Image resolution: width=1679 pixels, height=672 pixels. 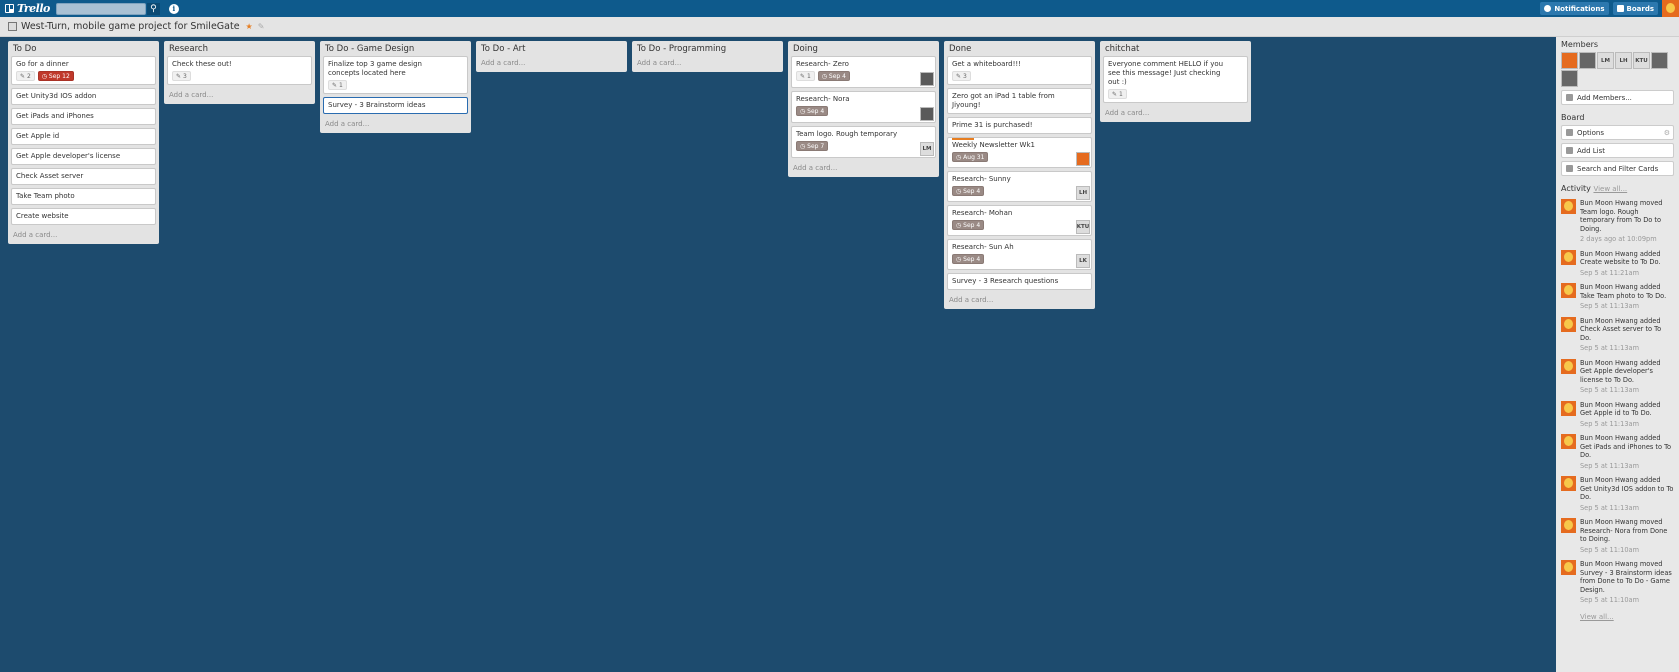 What do you see at coordinates (707, 48) in the screenshot?
I see `list-title: To Do - Programming` at bounding box center [707, 48].